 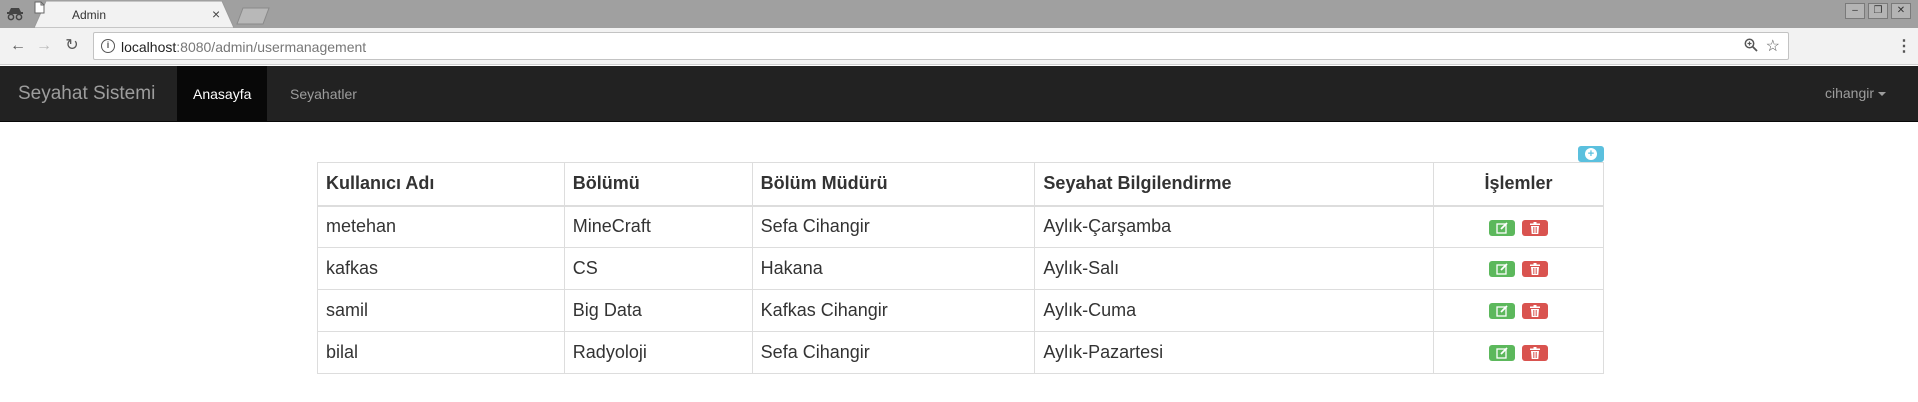 I want to click on header-manager: Bölüm Müdürü, so click(x=893, y=184).